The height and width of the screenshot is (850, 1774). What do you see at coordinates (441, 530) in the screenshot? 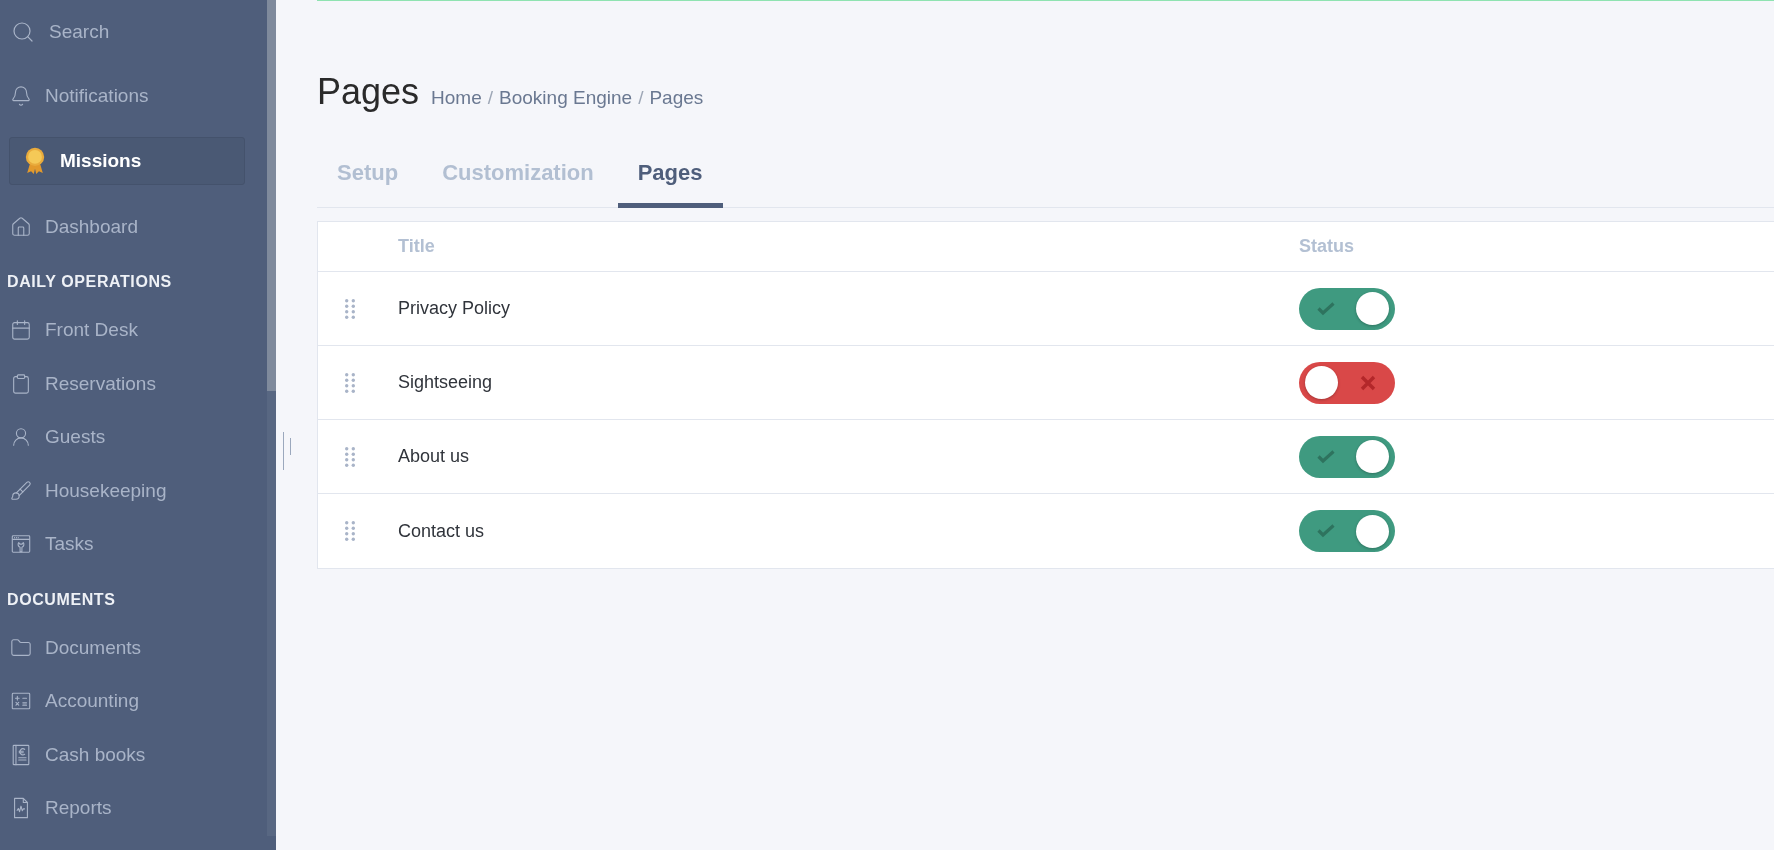
I see `page-title-cell: Contact us` at bounding box center [441, 530].